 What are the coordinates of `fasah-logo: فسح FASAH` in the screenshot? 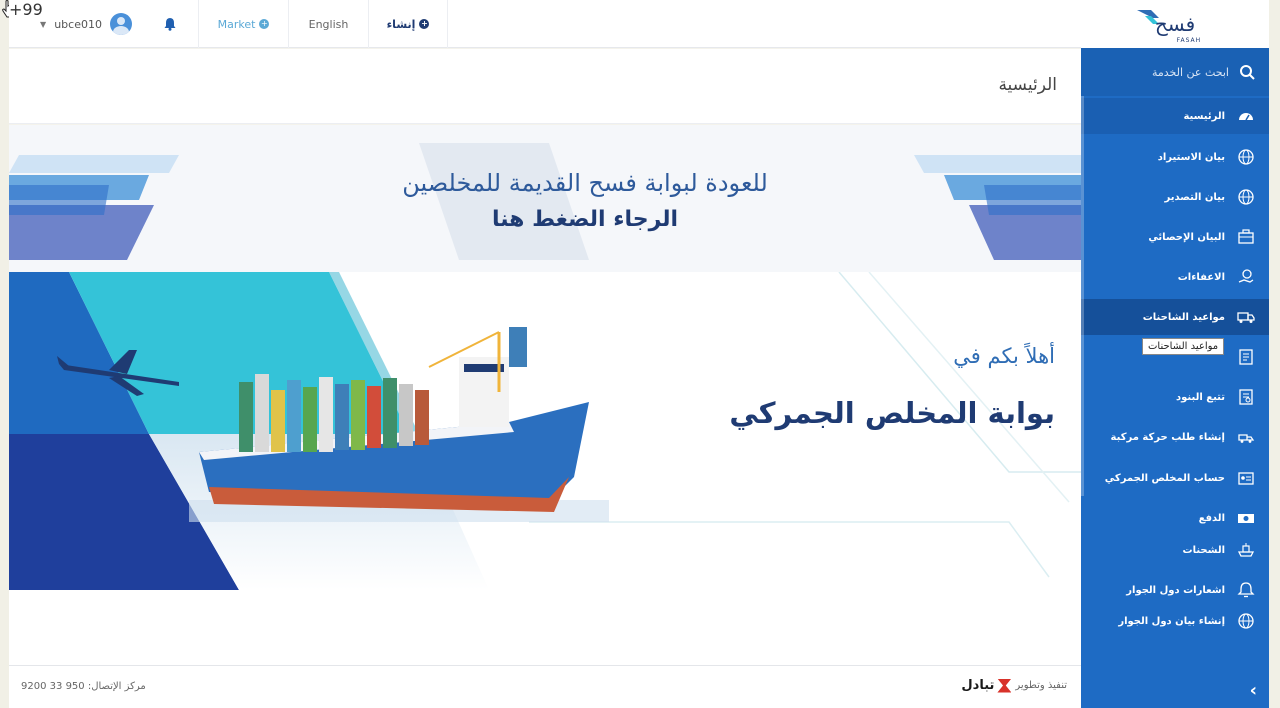 It's located at (1175, 24).